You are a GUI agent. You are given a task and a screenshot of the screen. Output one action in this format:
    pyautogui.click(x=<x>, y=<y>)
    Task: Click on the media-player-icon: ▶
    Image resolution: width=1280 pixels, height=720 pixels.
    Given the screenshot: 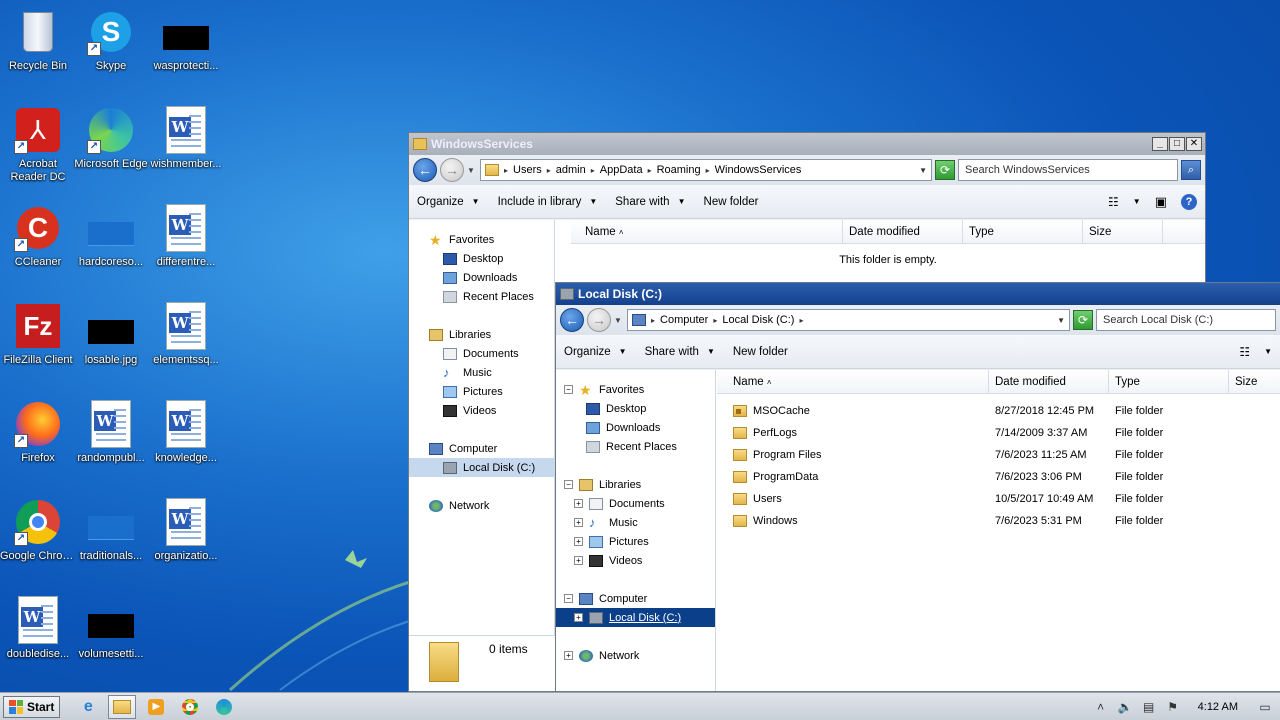 What is the action you would take?
    pyautogui.click(x=156, y=707)
    